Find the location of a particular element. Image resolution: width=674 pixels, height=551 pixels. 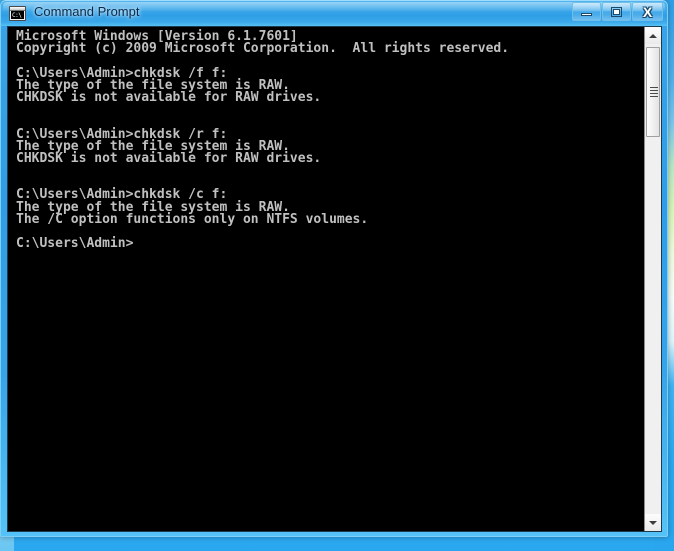

window-title: Command Prompt is located at coordinates (87, 11).